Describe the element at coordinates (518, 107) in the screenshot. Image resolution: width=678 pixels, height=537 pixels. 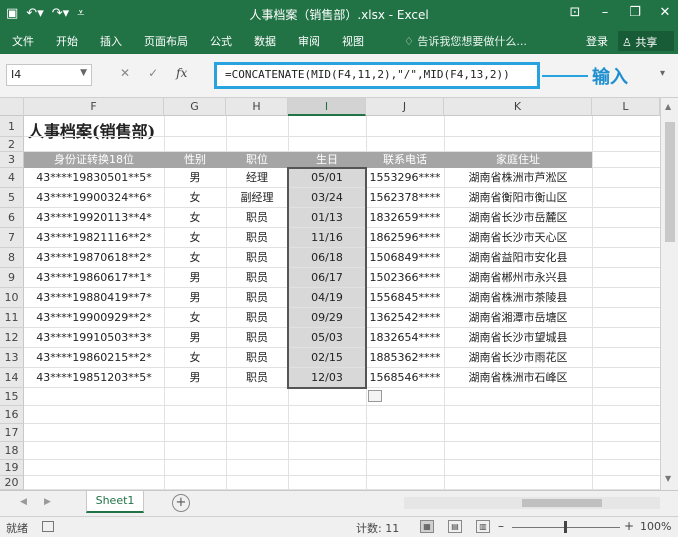
I see `column-header: K` at that location.